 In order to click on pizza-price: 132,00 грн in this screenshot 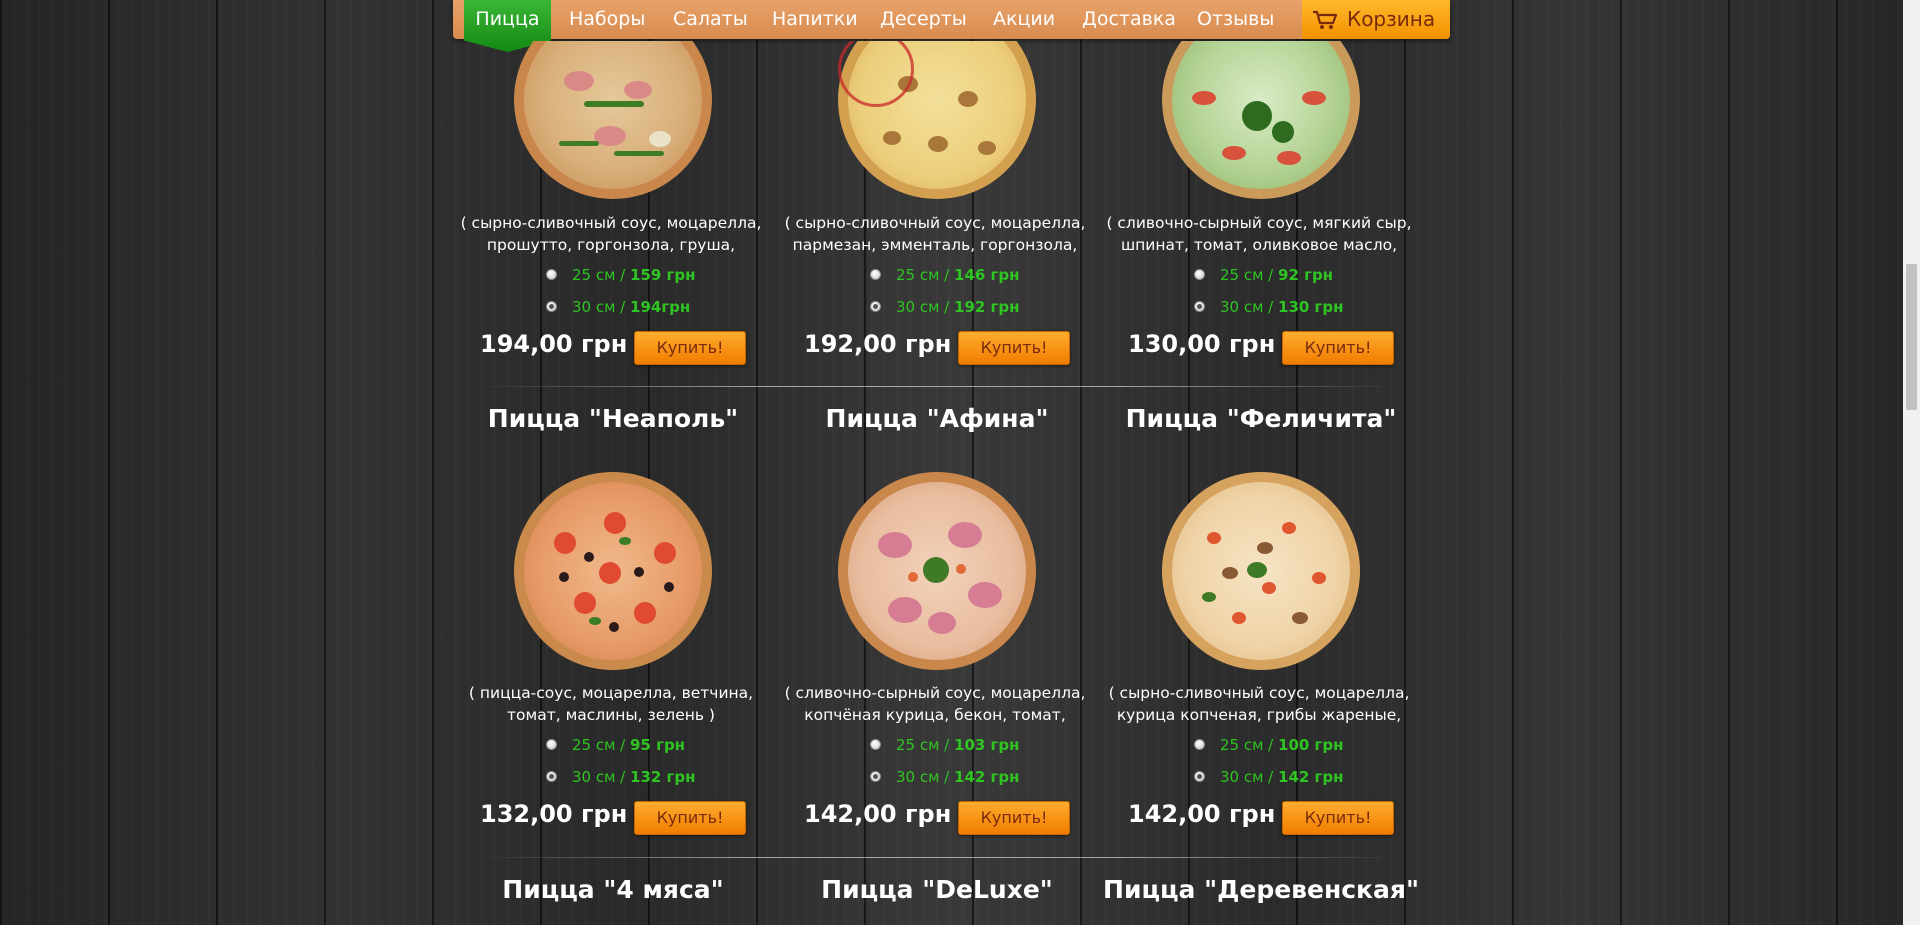, I will do `click(554, 814)`.